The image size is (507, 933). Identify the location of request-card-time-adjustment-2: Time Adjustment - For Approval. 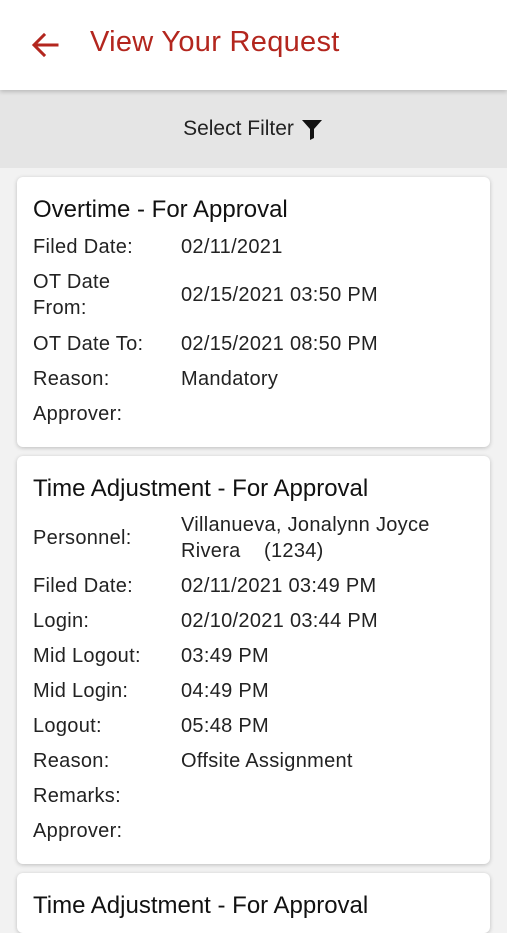
(253, 903).